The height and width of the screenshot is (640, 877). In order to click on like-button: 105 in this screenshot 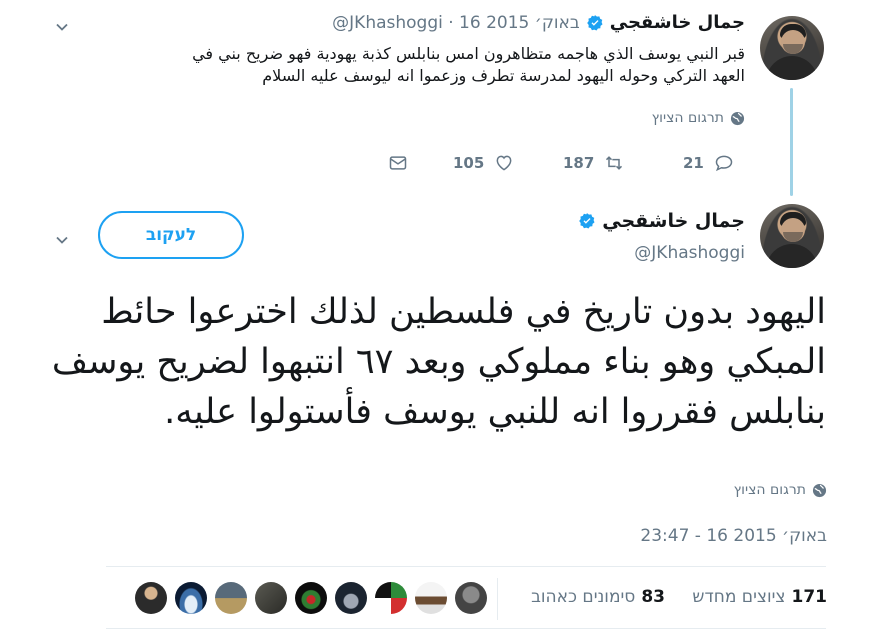, I will do `click(483, 163)`.